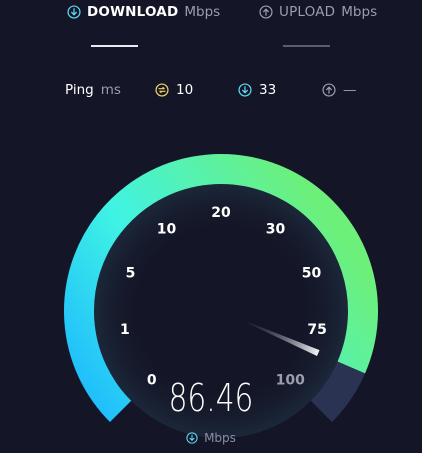 The height and width of the screenshot is (453, 422). I want to click on gauge-tick-50: 50, so click(312, 273).